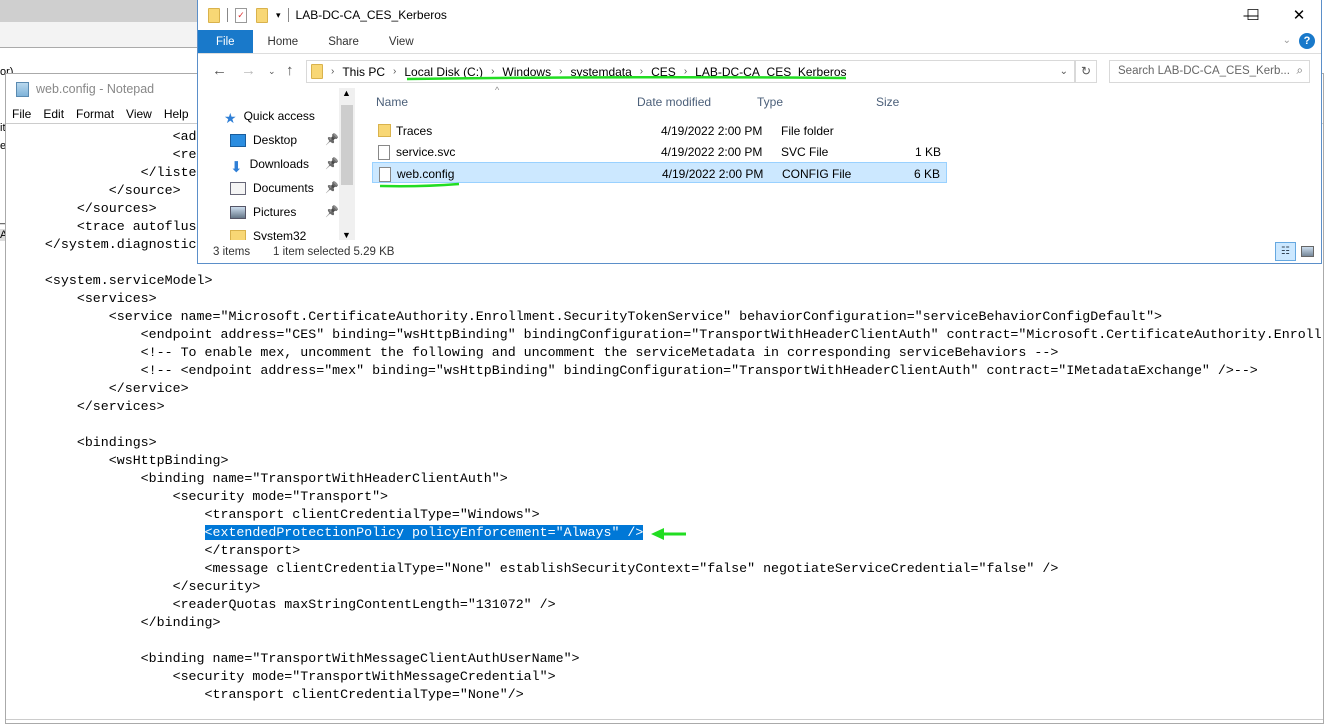 This screenshot has width=1324, height=724. What do you see at coordinates (443, 72) in the screenshot?
I see `breadcrumb-local-disk: Local Disk (C:)` at bounding box center [443, 72].